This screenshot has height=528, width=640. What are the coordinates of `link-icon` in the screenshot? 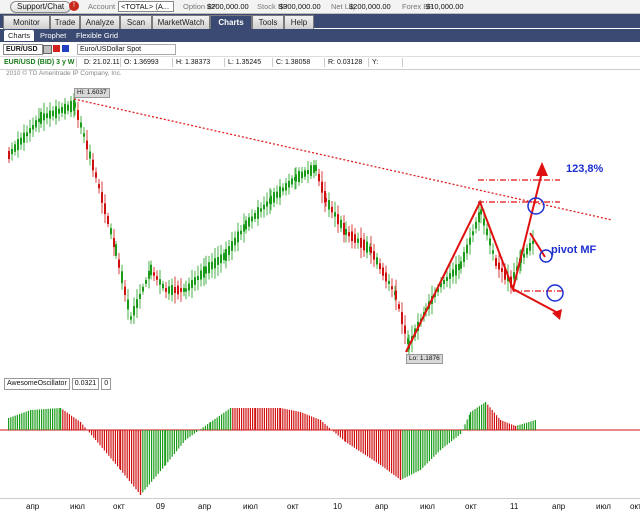 It's located at (65, 48).